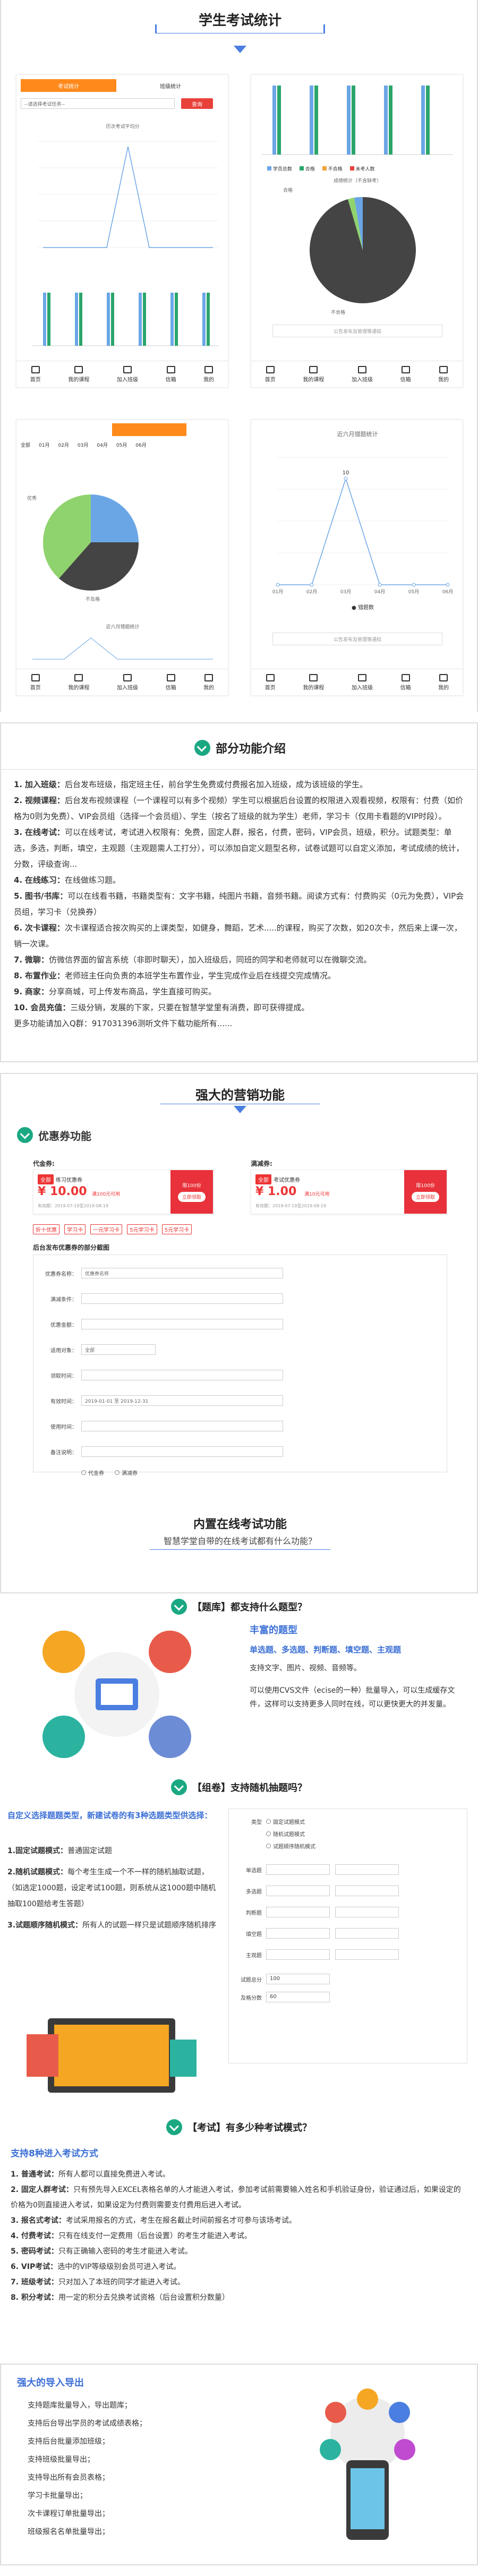 This screenshot has width=478, height=2576. What do you see at coordinates (153, 2221) in the screenshot?
I see `exam-mode-item: 3. 报名式考试：考试采用报名的方式，考生在报名截止时间前报名才可参与该场考试。` at bounding box center [153, 2221].